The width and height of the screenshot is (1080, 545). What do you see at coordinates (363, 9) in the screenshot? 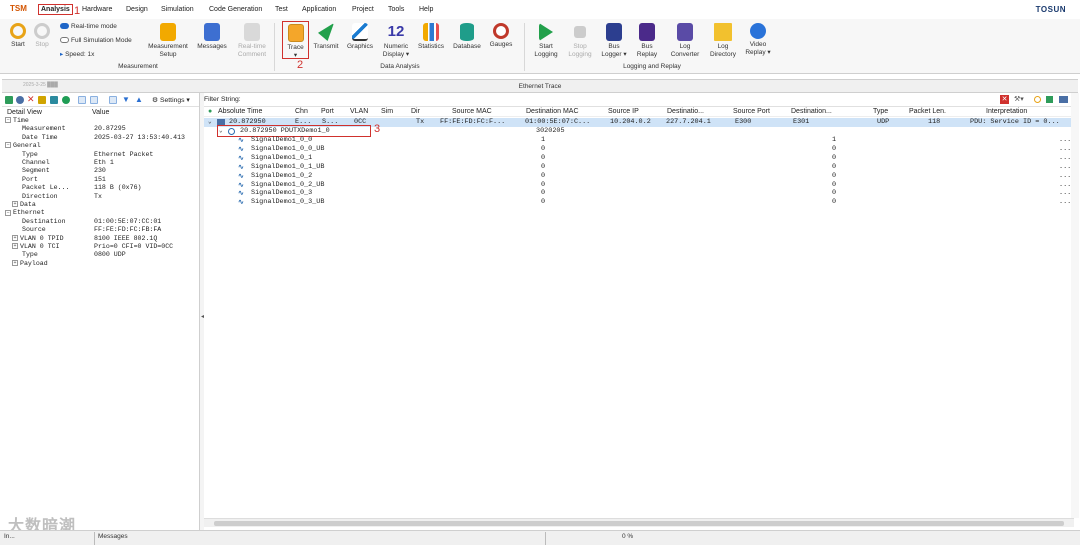
I see `menu-project: Project` at bounding box center [363, 9].